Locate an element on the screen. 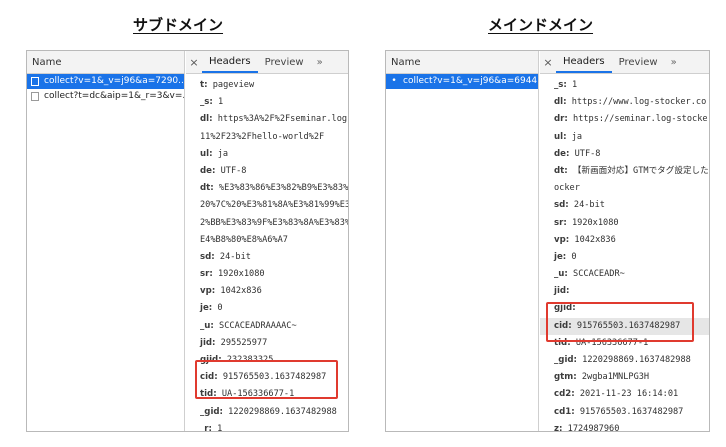 The height and width of the screenshot is (447, 726). header-row: dl: https://www.log-stocker.co is located at coordinates (624, 102).